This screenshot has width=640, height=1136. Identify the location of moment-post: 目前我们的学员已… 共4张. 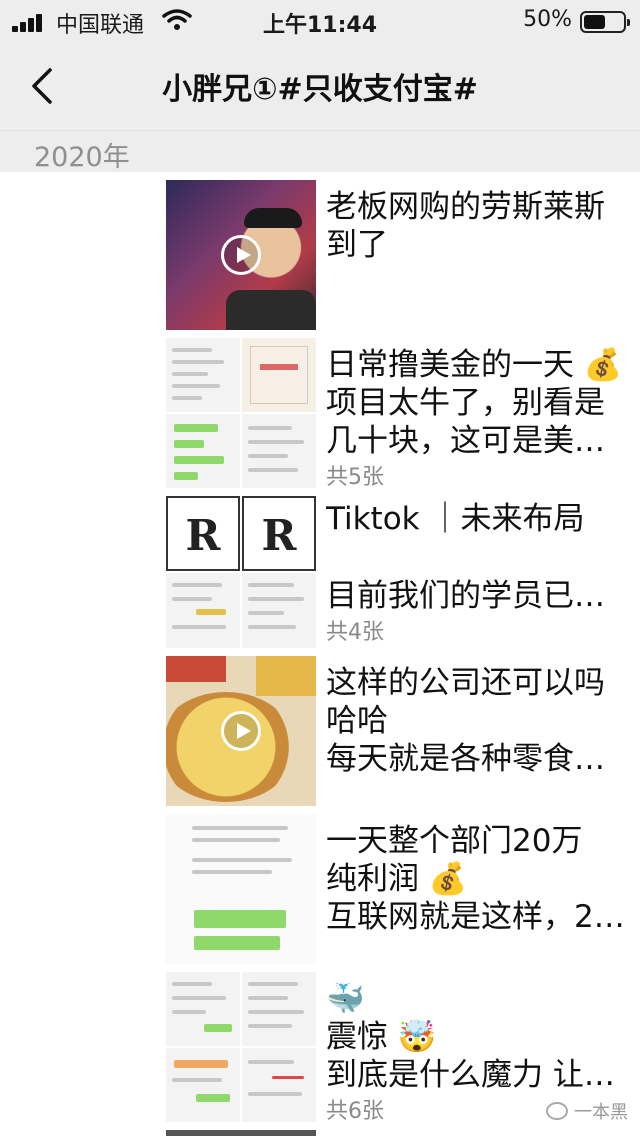
(403, 610).